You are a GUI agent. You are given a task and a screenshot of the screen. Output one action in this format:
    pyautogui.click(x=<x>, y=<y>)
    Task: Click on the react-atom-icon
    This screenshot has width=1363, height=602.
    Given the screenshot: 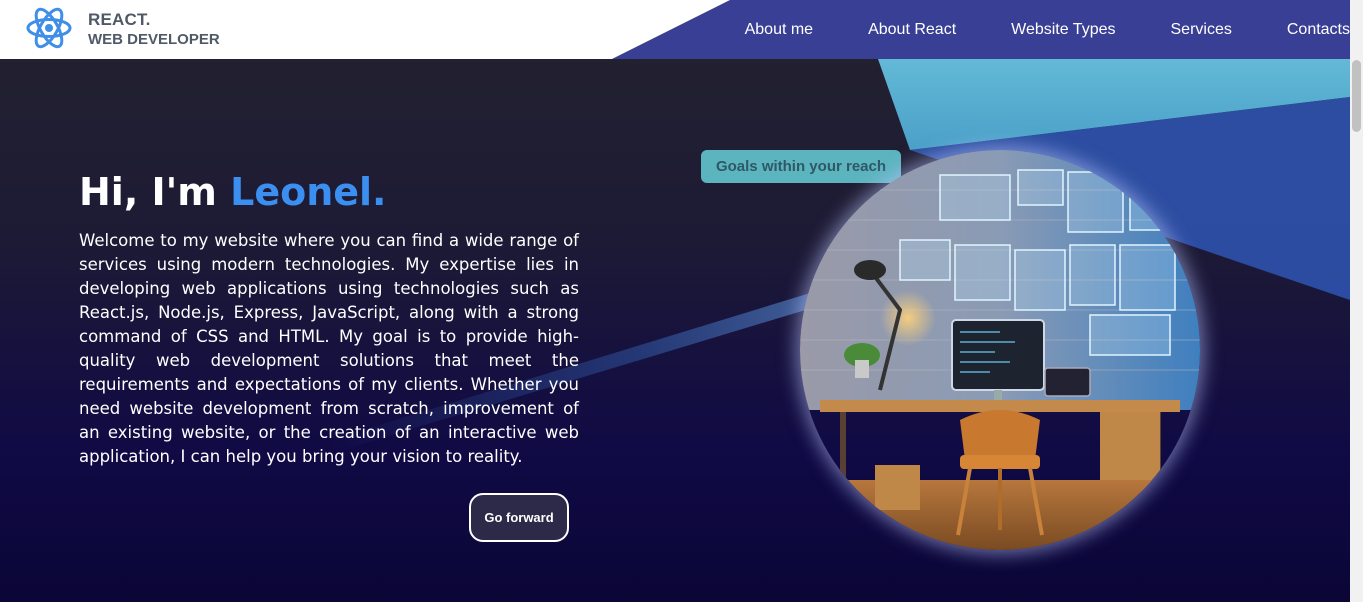 What is the action you would take?
    pyautogui.click(x=49, y=28)
    